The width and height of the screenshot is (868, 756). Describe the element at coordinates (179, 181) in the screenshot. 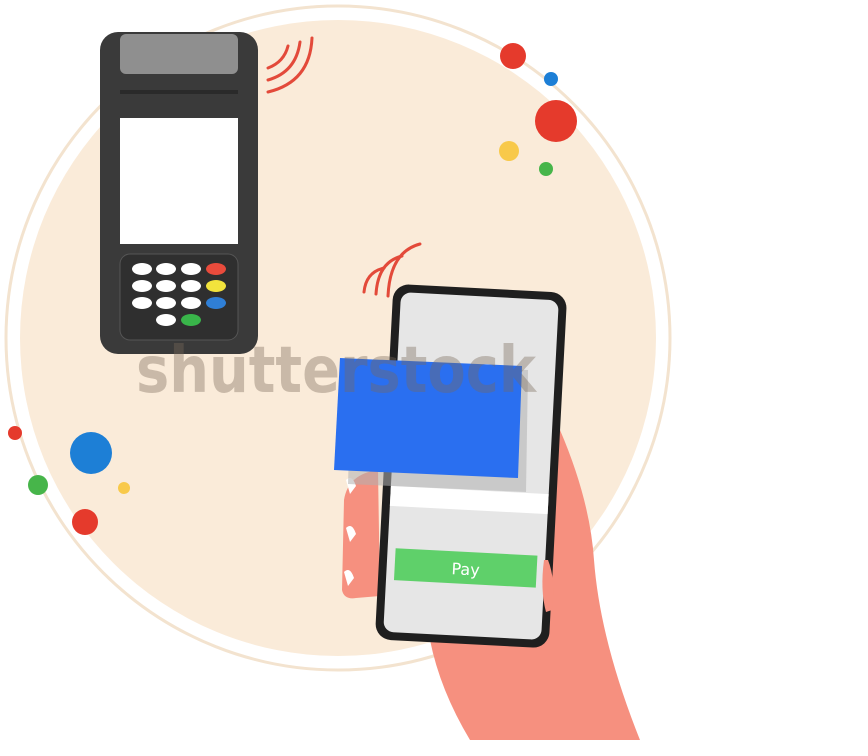

I see `terminal-screen` at that location.